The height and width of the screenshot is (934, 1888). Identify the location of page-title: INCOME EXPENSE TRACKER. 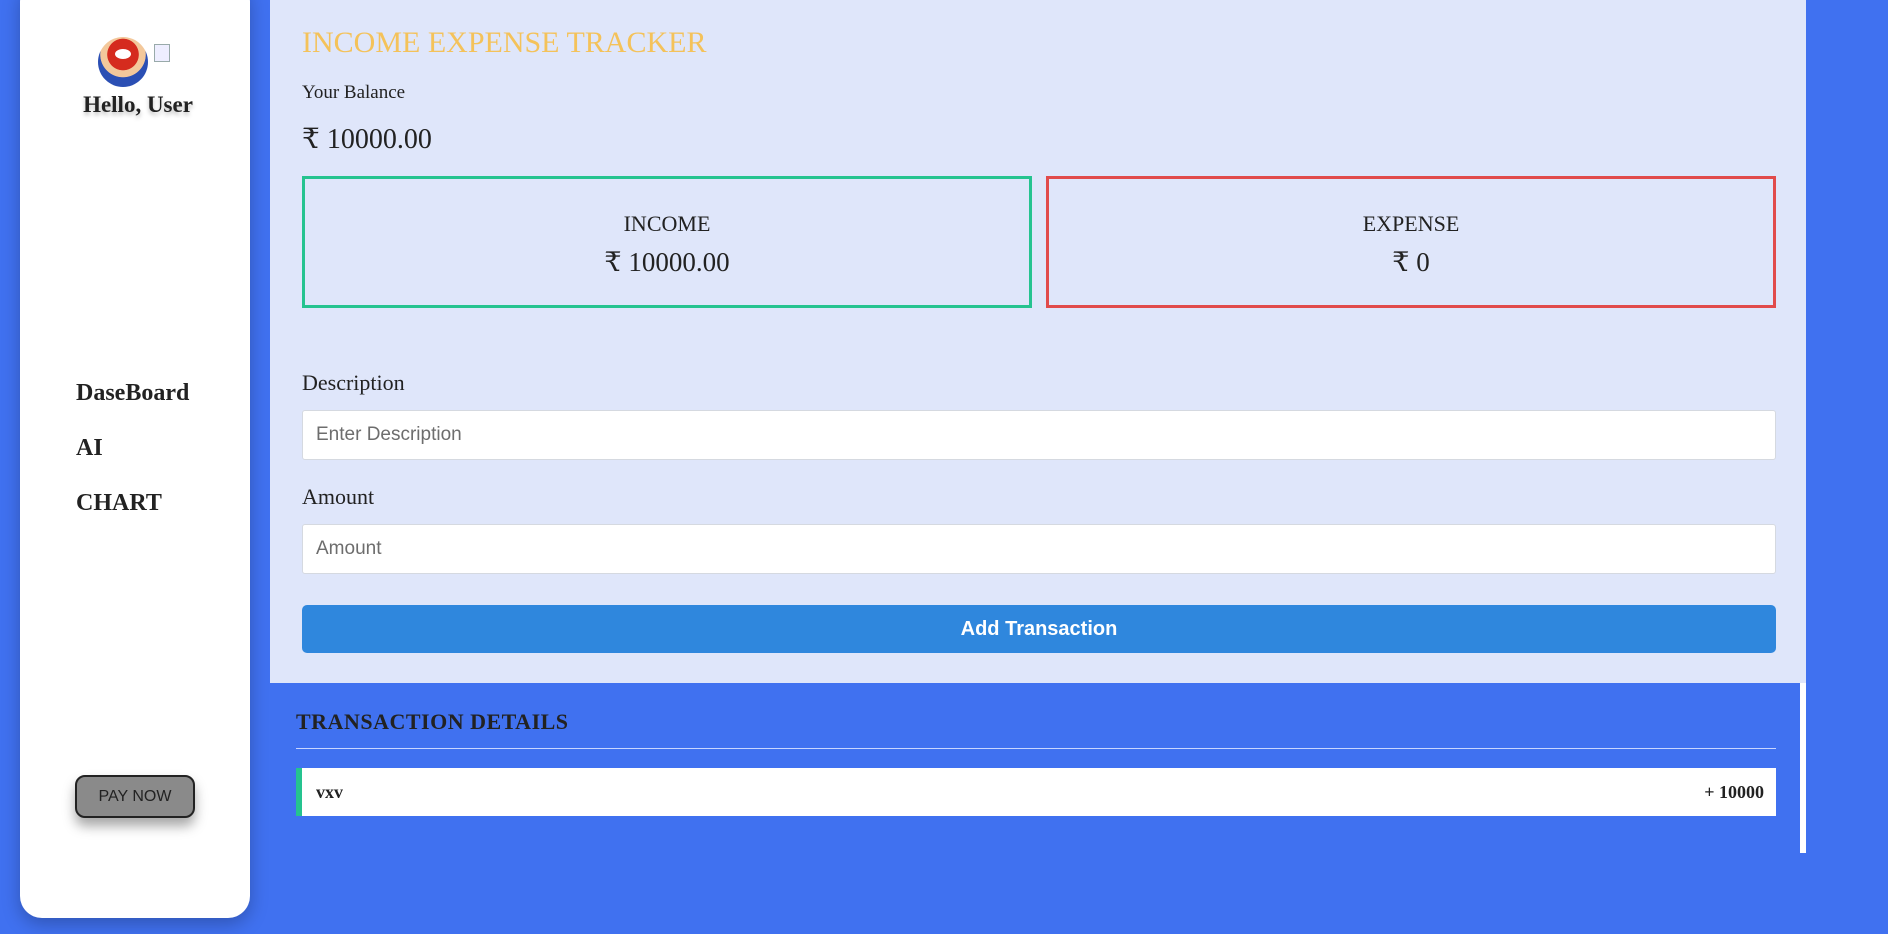
(504, 42).